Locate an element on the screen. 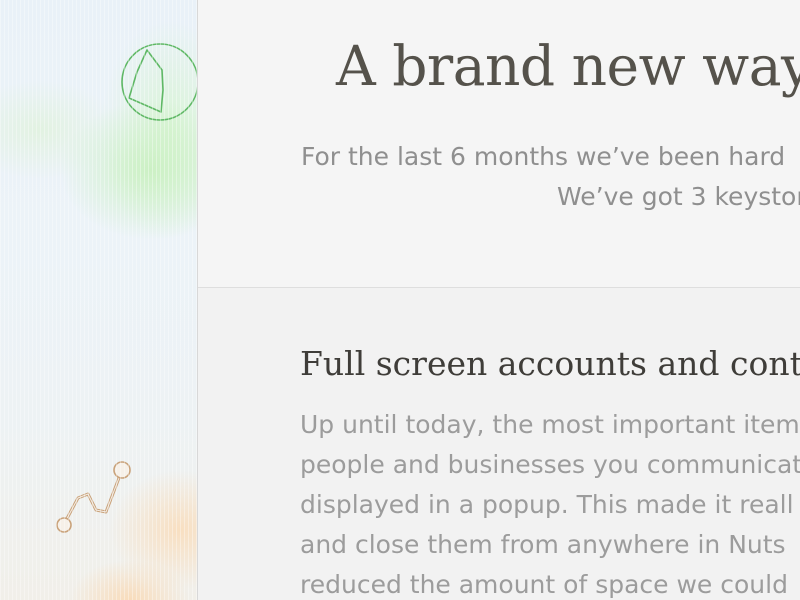 This screenshot has height=600, width=800. feature-paragraph-line: Up until today, the most important item is located at coordinates (550, 424).